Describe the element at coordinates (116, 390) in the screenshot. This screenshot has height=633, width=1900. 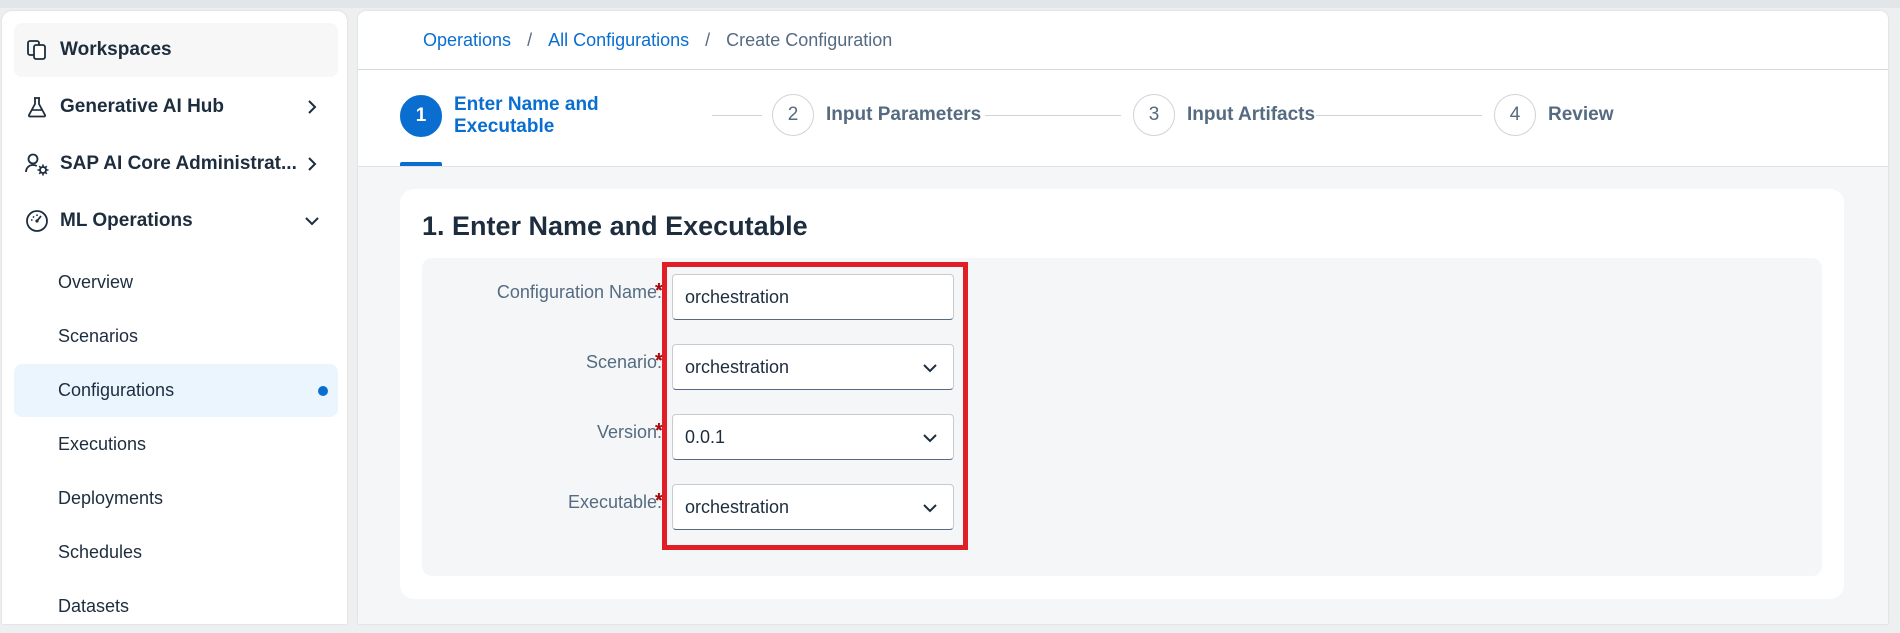
I see `sidebar-subitem-label: Configurations` at that location.